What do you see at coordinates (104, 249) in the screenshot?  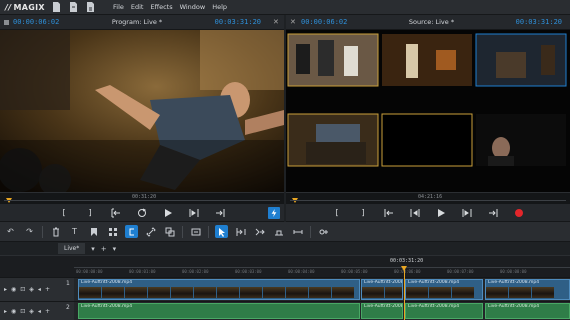 I see `add-tab-icon: +` at bounding box center [104, 249].